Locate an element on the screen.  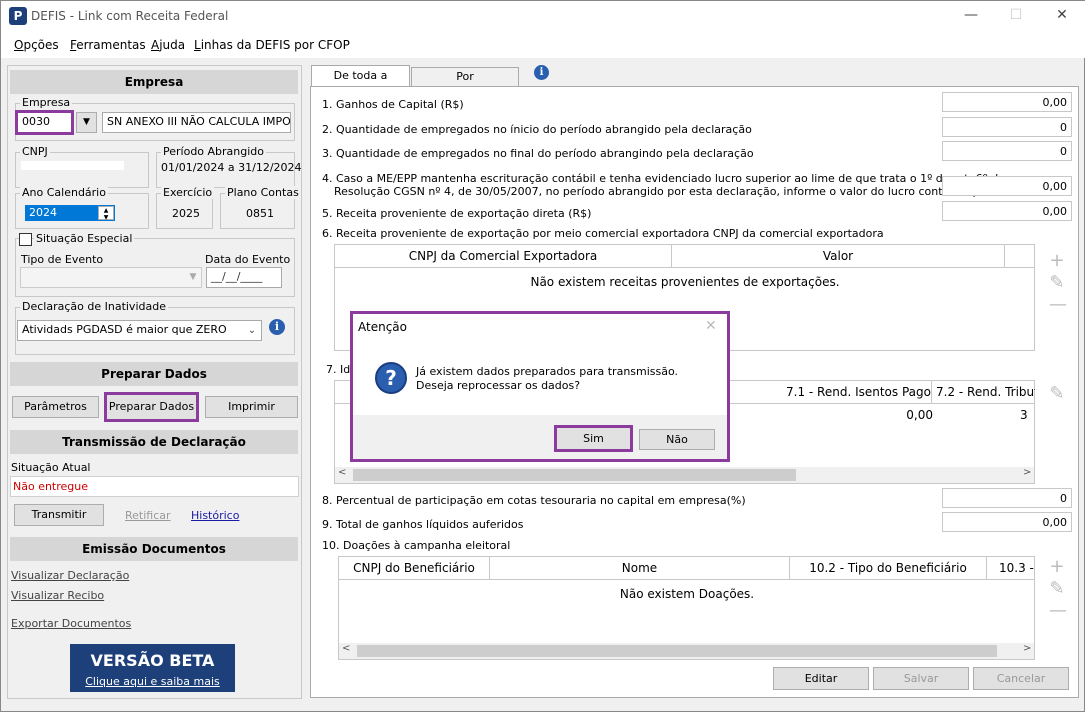
row-9-label: 9. Total de ganhos líquidos auferidos is located at coordinates (423, 524).